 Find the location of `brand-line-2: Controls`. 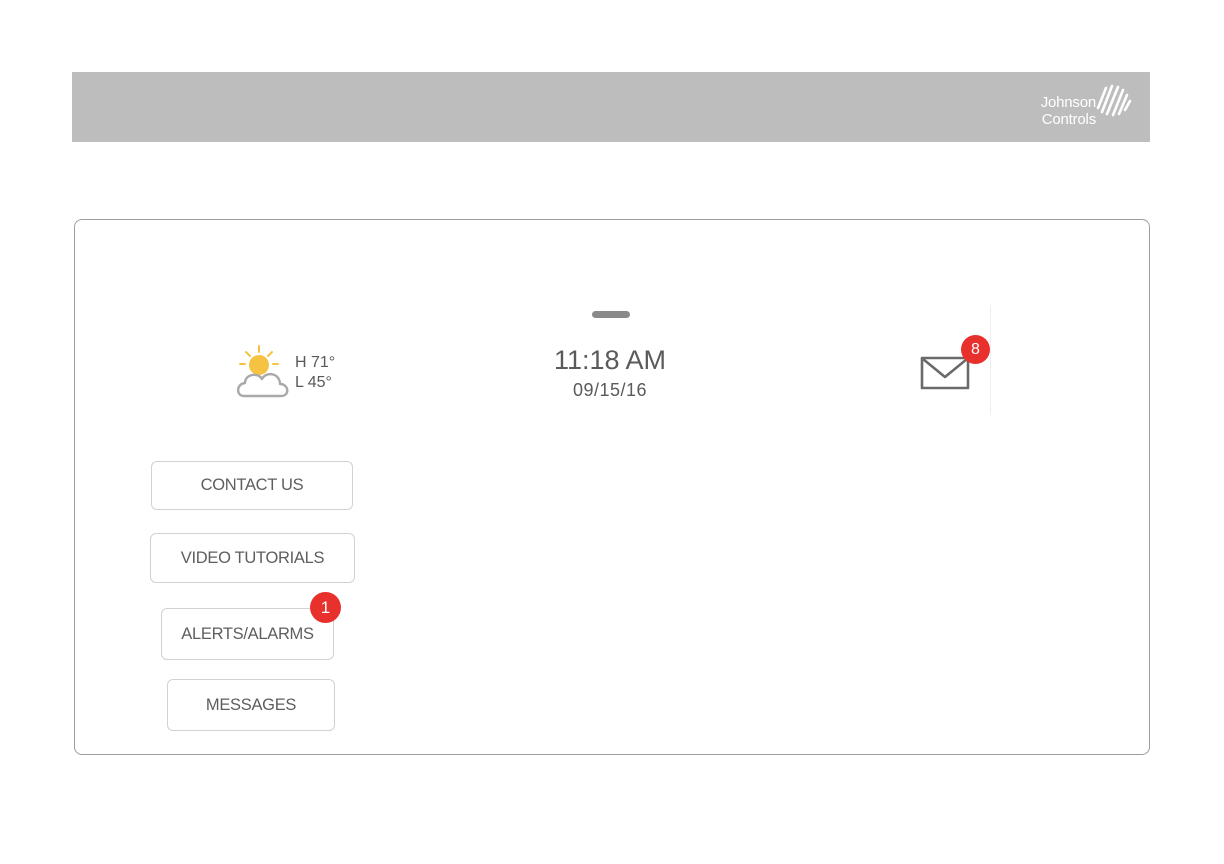

brand-line-2: Controls is located at coordinates (1068, 119).